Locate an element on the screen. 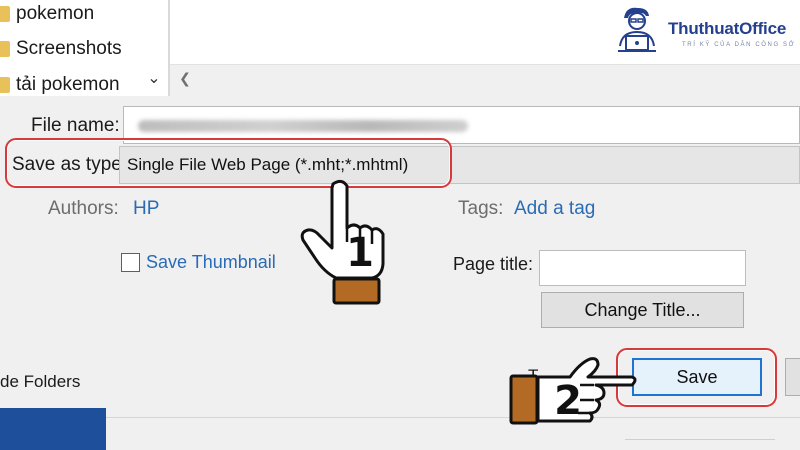 The width and height of the screenshot is (800, 450). file-name-label: File name: is located at coordinates (75, 125).